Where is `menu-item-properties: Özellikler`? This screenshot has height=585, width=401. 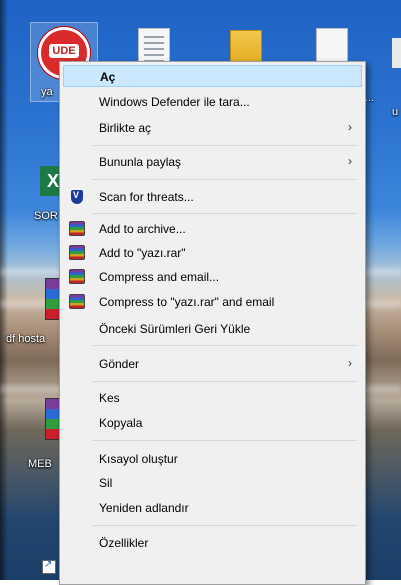
menu-item-properties: Özellikler is located at coordinates (212, 543).